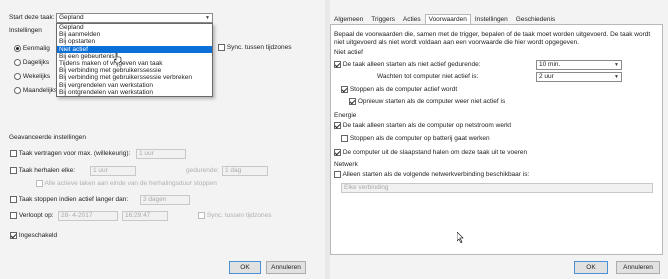 This screenshot has width=668, height=279. I want to click on radio-daily: Dagelijks, so click(31, 63).